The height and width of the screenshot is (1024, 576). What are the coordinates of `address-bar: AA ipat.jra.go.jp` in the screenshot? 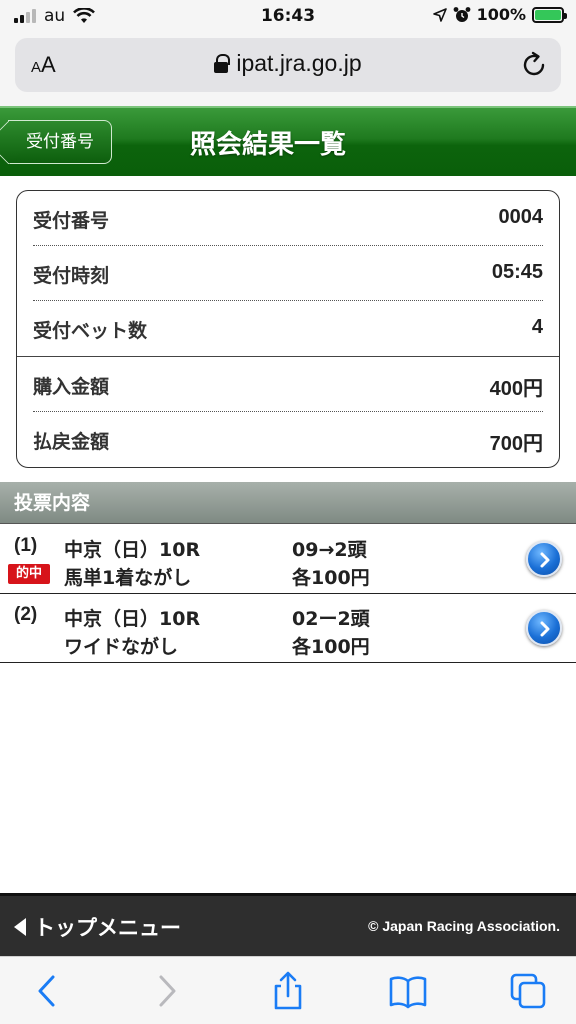 It's located at (288, 65).